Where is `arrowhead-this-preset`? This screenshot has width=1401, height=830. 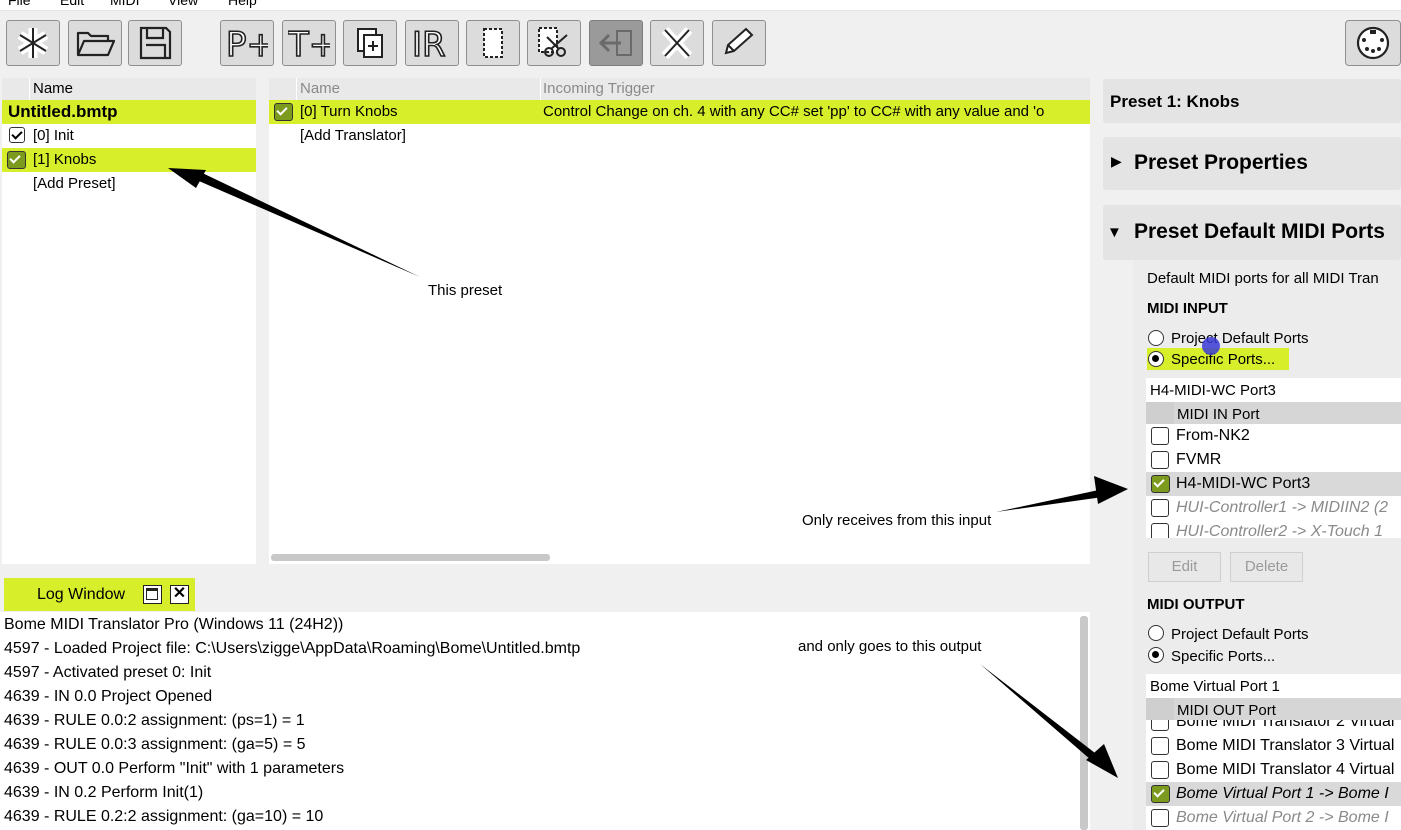 arrowhead-this-preset is located at coordinates (187, 178).